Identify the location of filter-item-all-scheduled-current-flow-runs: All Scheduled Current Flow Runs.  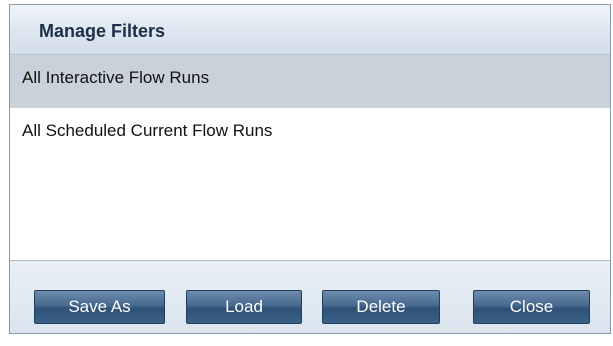
(310, 134).